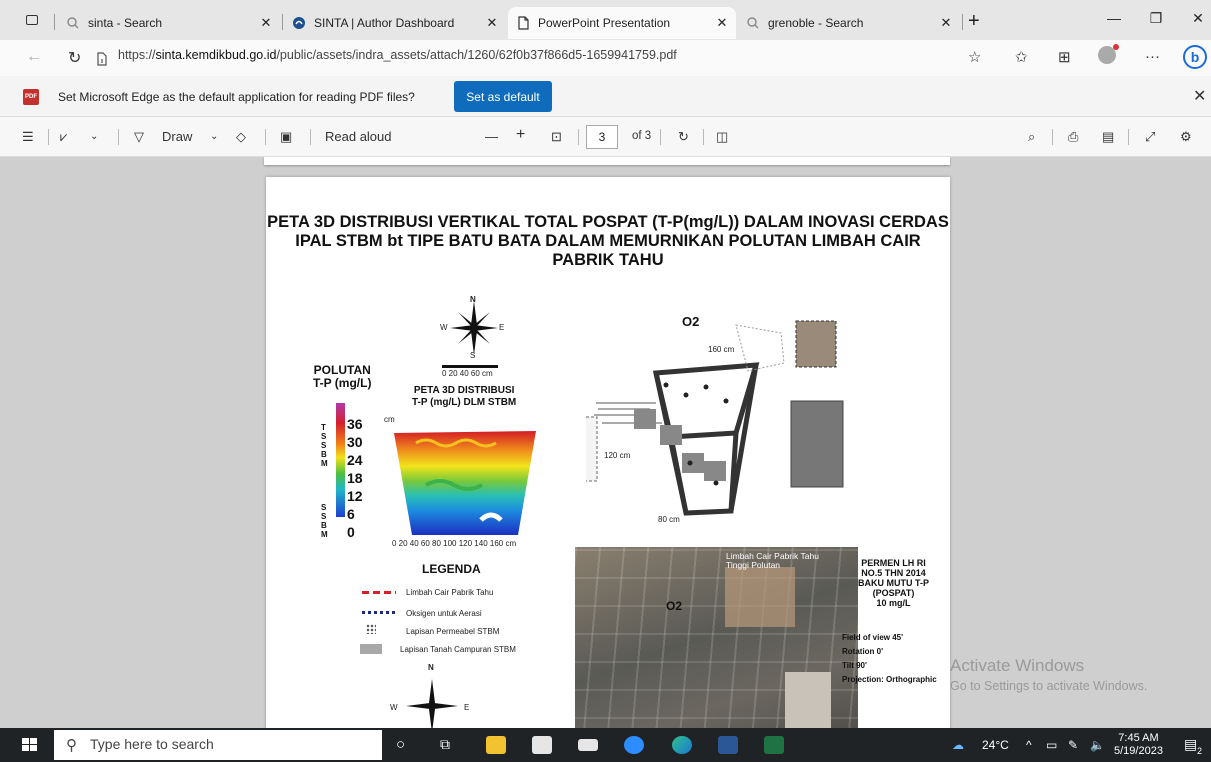  I want to click on close-infobar-icon: ✕, so click(1199, 96).